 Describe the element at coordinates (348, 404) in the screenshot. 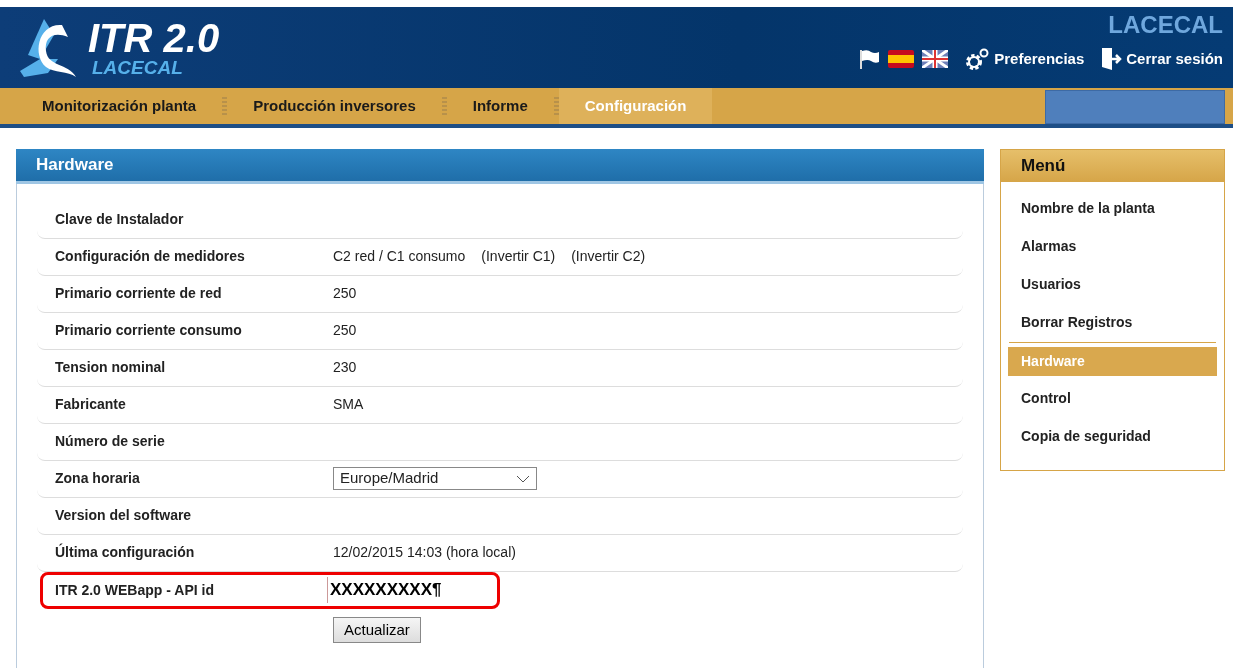

I see `field-value: SMA` at that location.